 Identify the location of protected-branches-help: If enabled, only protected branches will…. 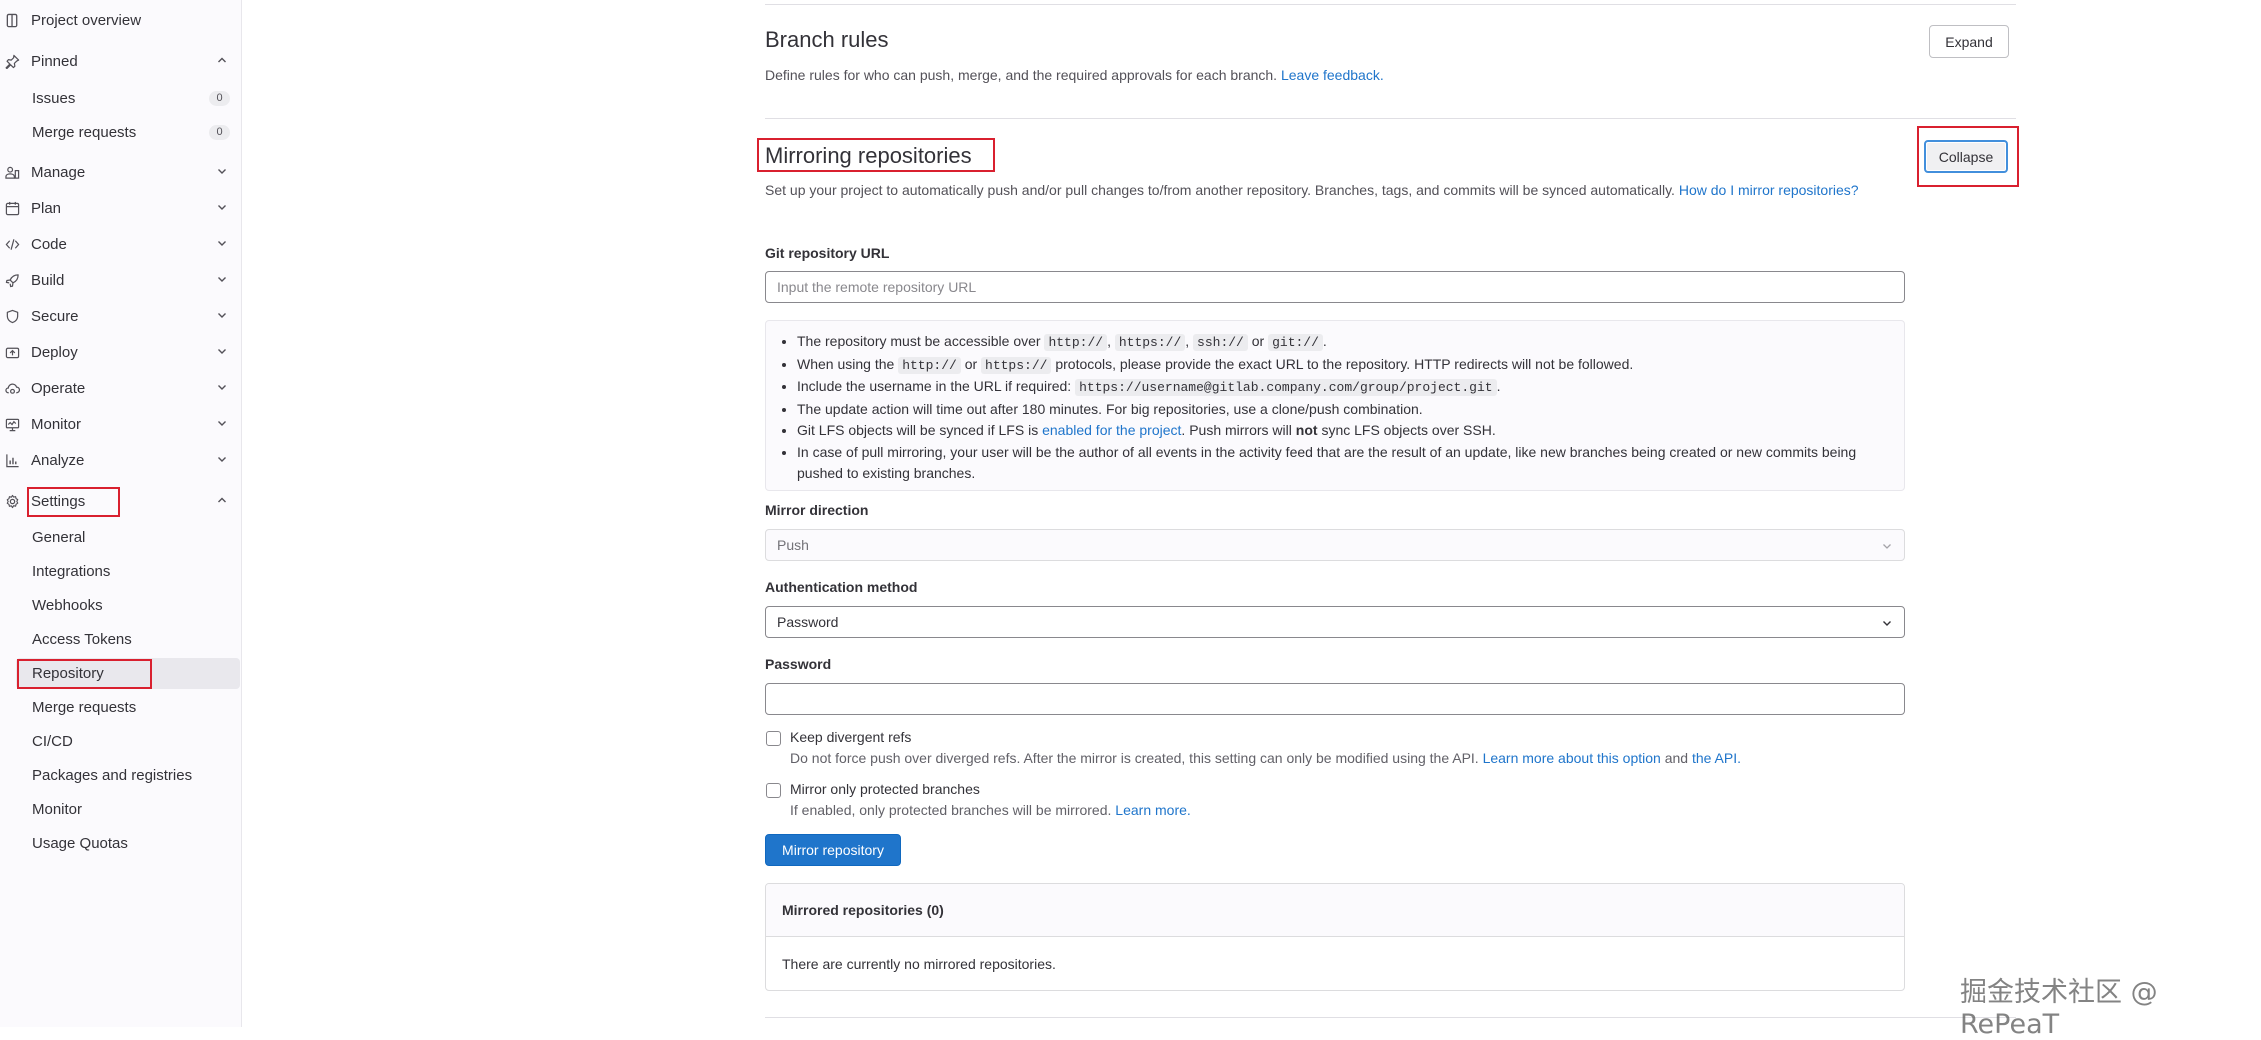
(990, 810).